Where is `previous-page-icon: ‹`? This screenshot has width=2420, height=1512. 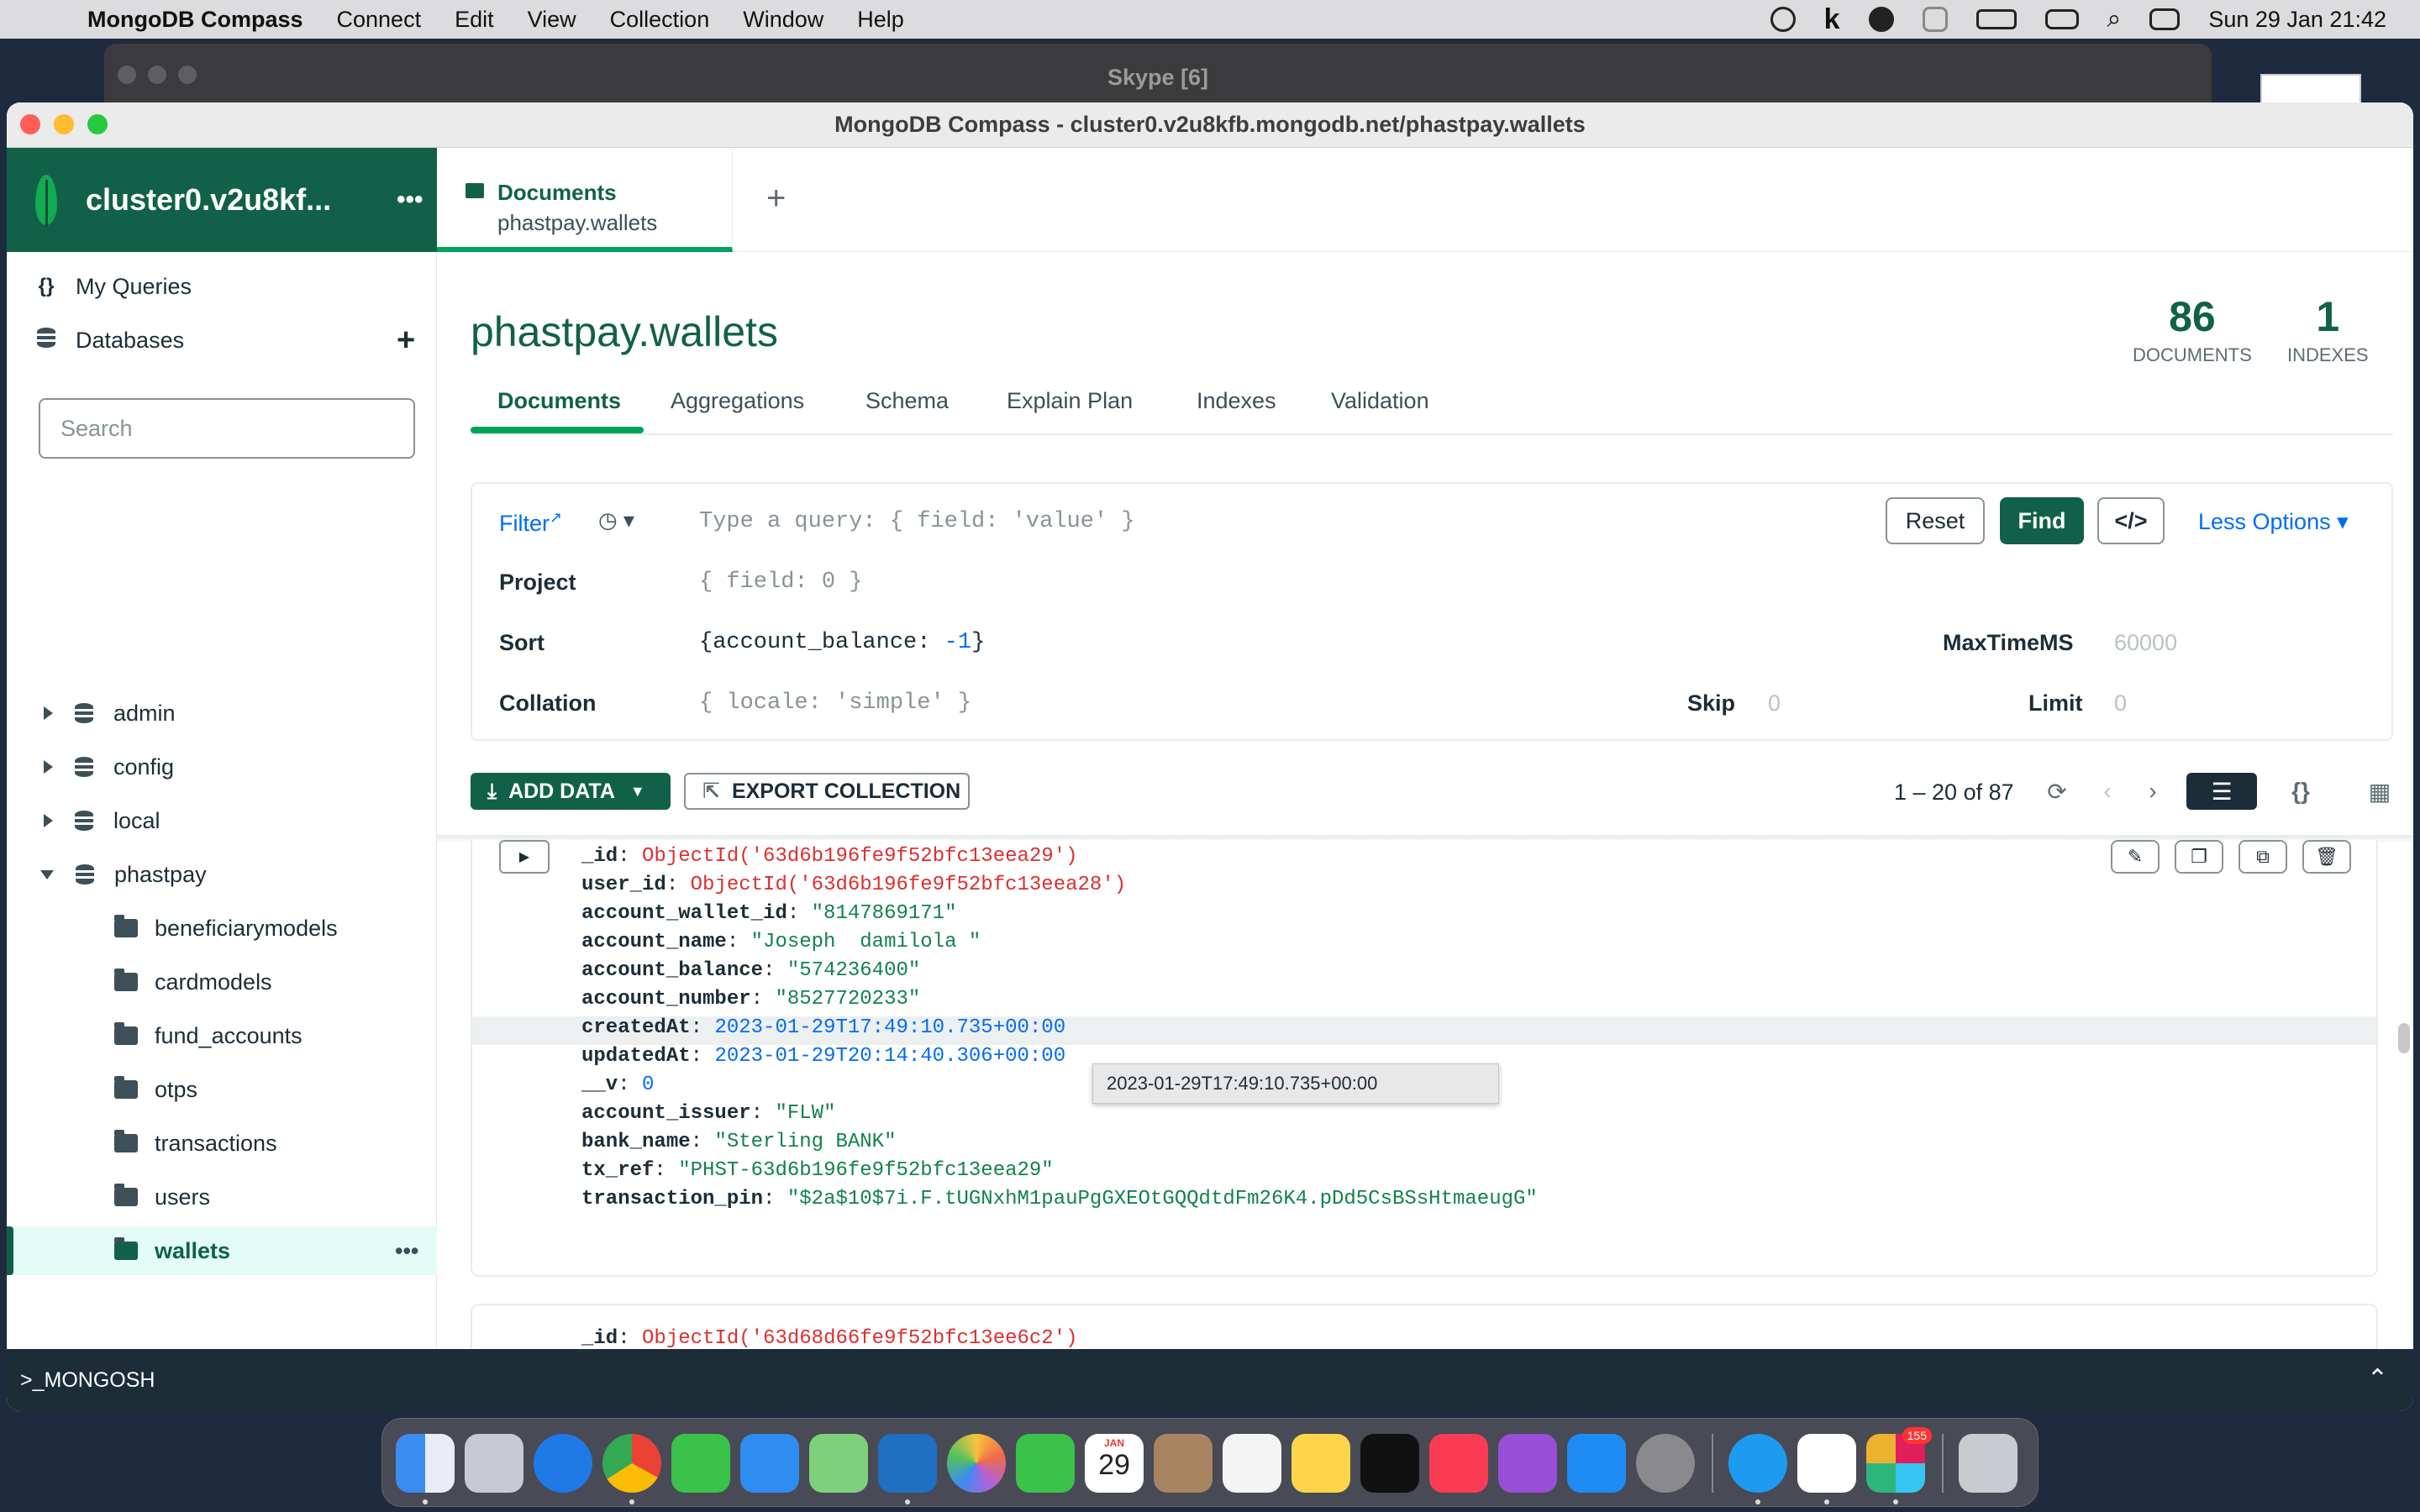 previous-page-icon: ‹ is located at coordinates (2107, 791).